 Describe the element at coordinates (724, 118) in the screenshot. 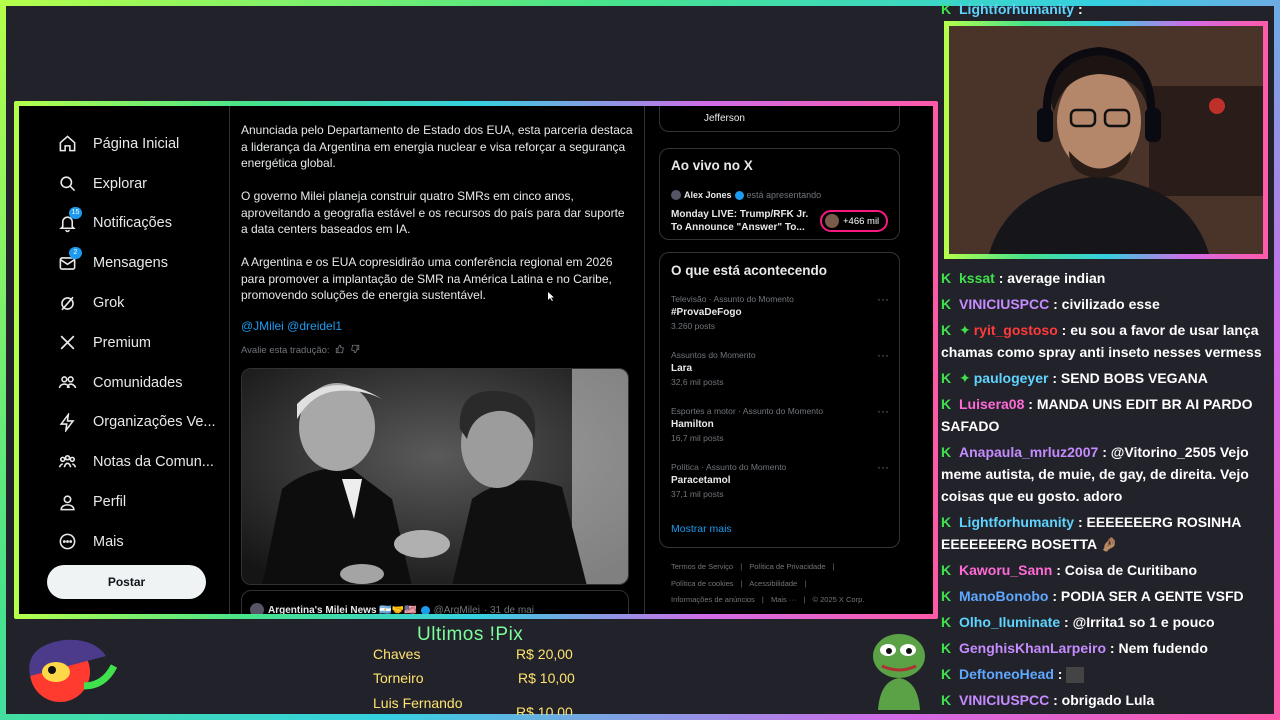

I see `suggested-user-name: Jefferson` at that location.